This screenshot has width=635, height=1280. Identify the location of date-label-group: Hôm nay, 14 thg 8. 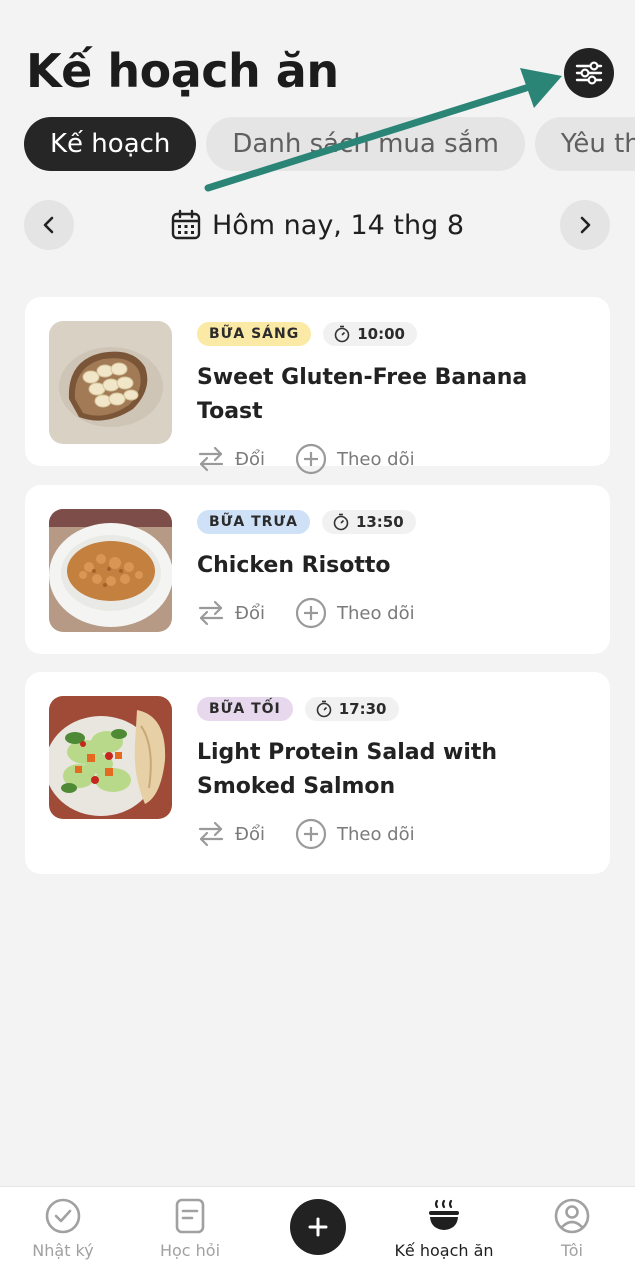
(317, 225).